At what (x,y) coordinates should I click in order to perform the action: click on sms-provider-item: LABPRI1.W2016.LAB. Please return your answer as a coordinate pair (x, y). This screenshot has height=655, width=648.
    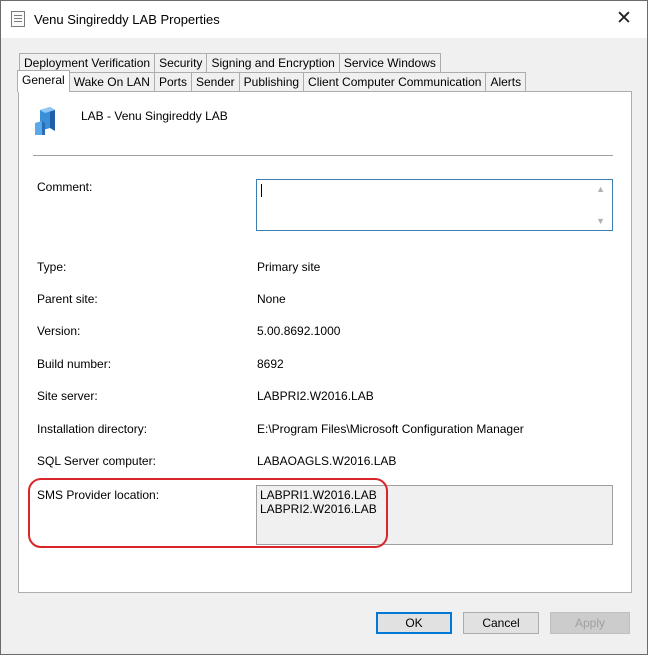
    Looking at the image, I should click on (318, 495).